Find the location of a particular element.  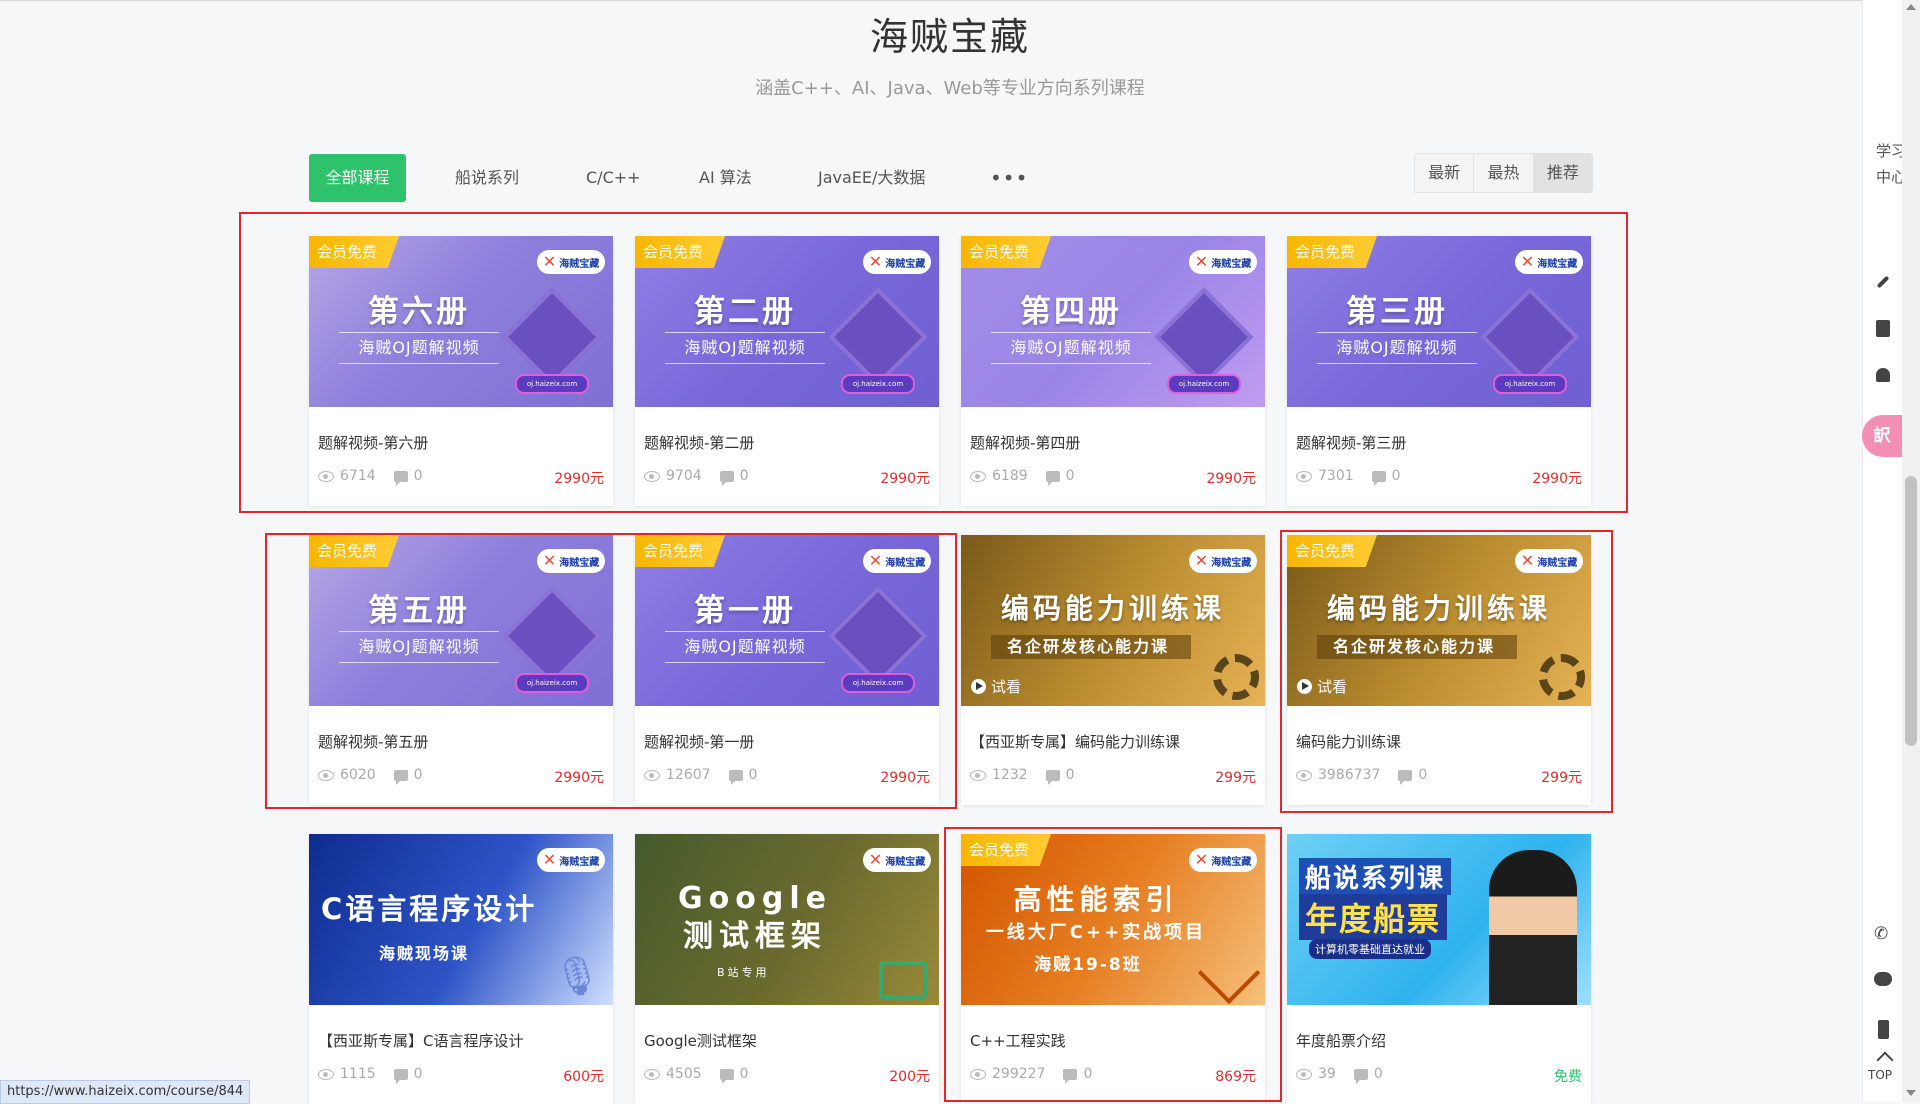

more-categories-icon: ••• is located at coordinates (1009, 178).